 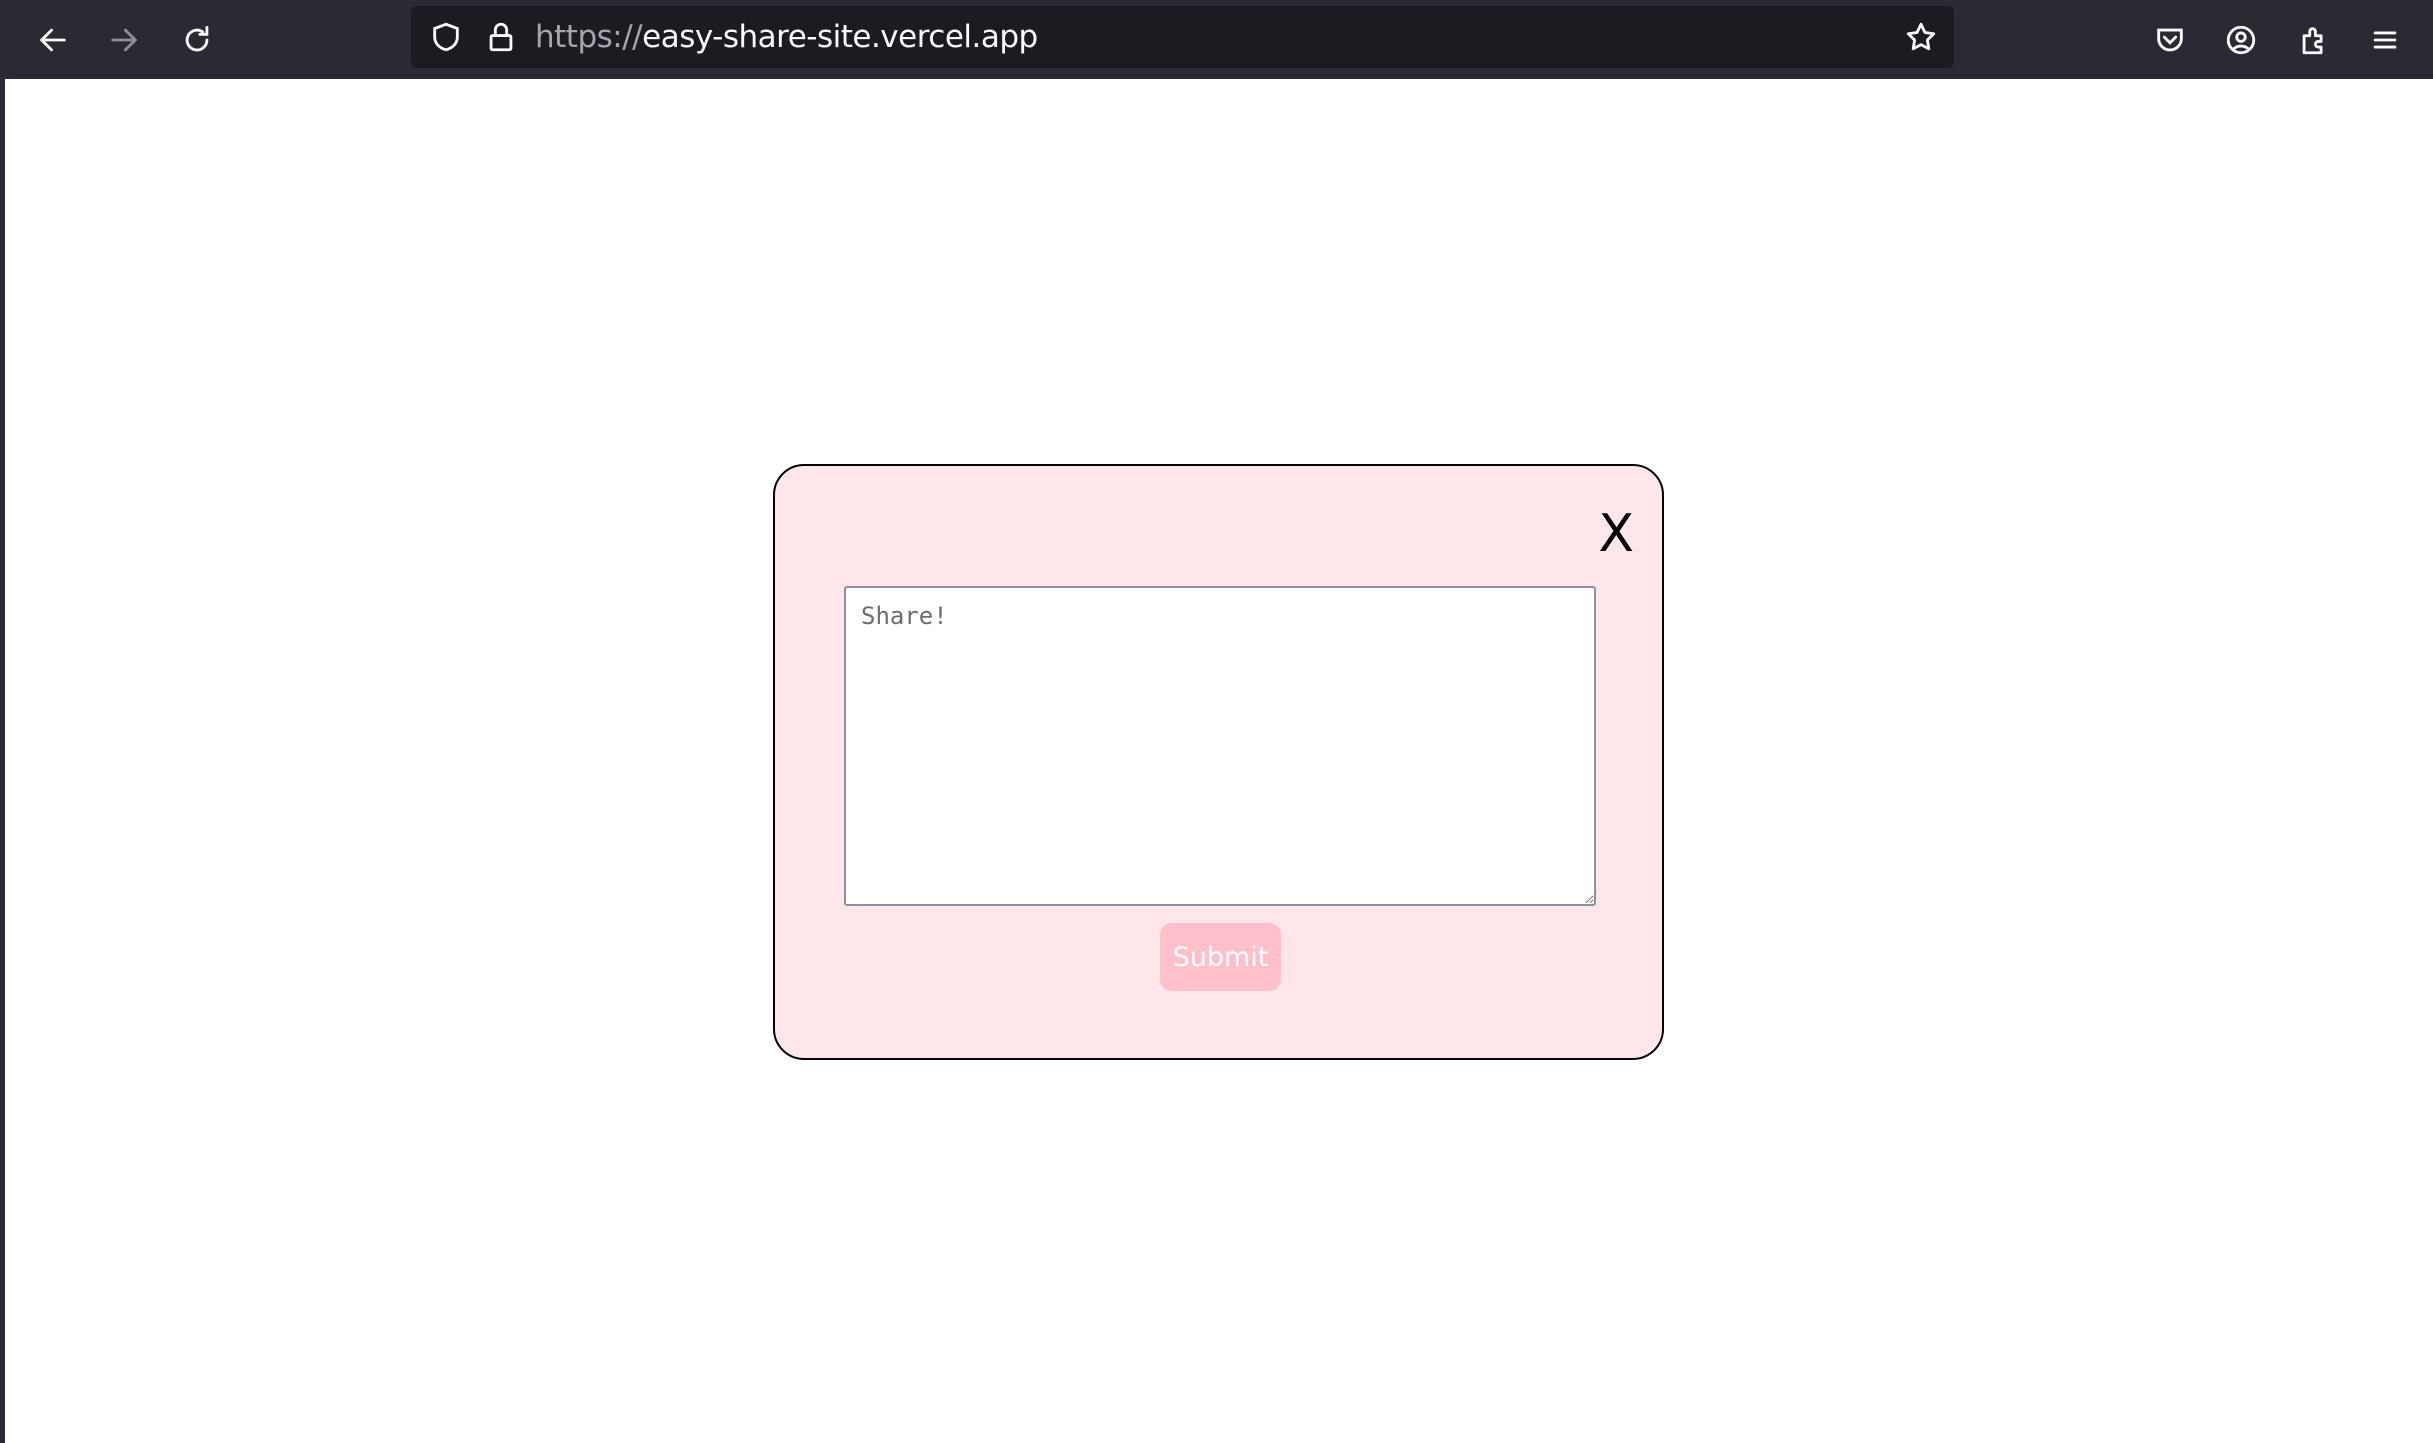 I want to click on reload-icon, so click(x=197, y=40).